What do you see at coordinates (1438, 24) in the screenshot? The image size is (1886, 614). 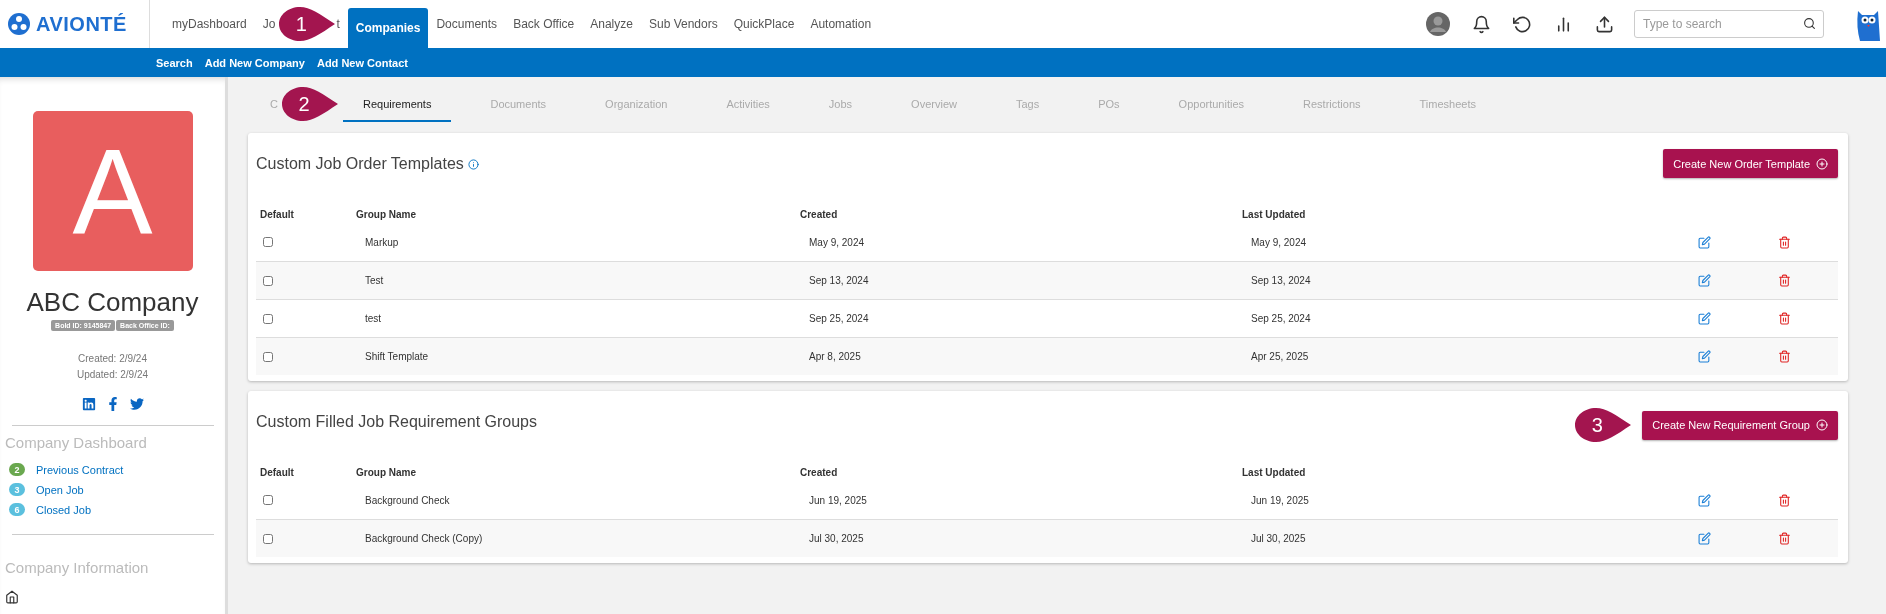 I see `avatar-icon` at bounding box center [1438, 24].